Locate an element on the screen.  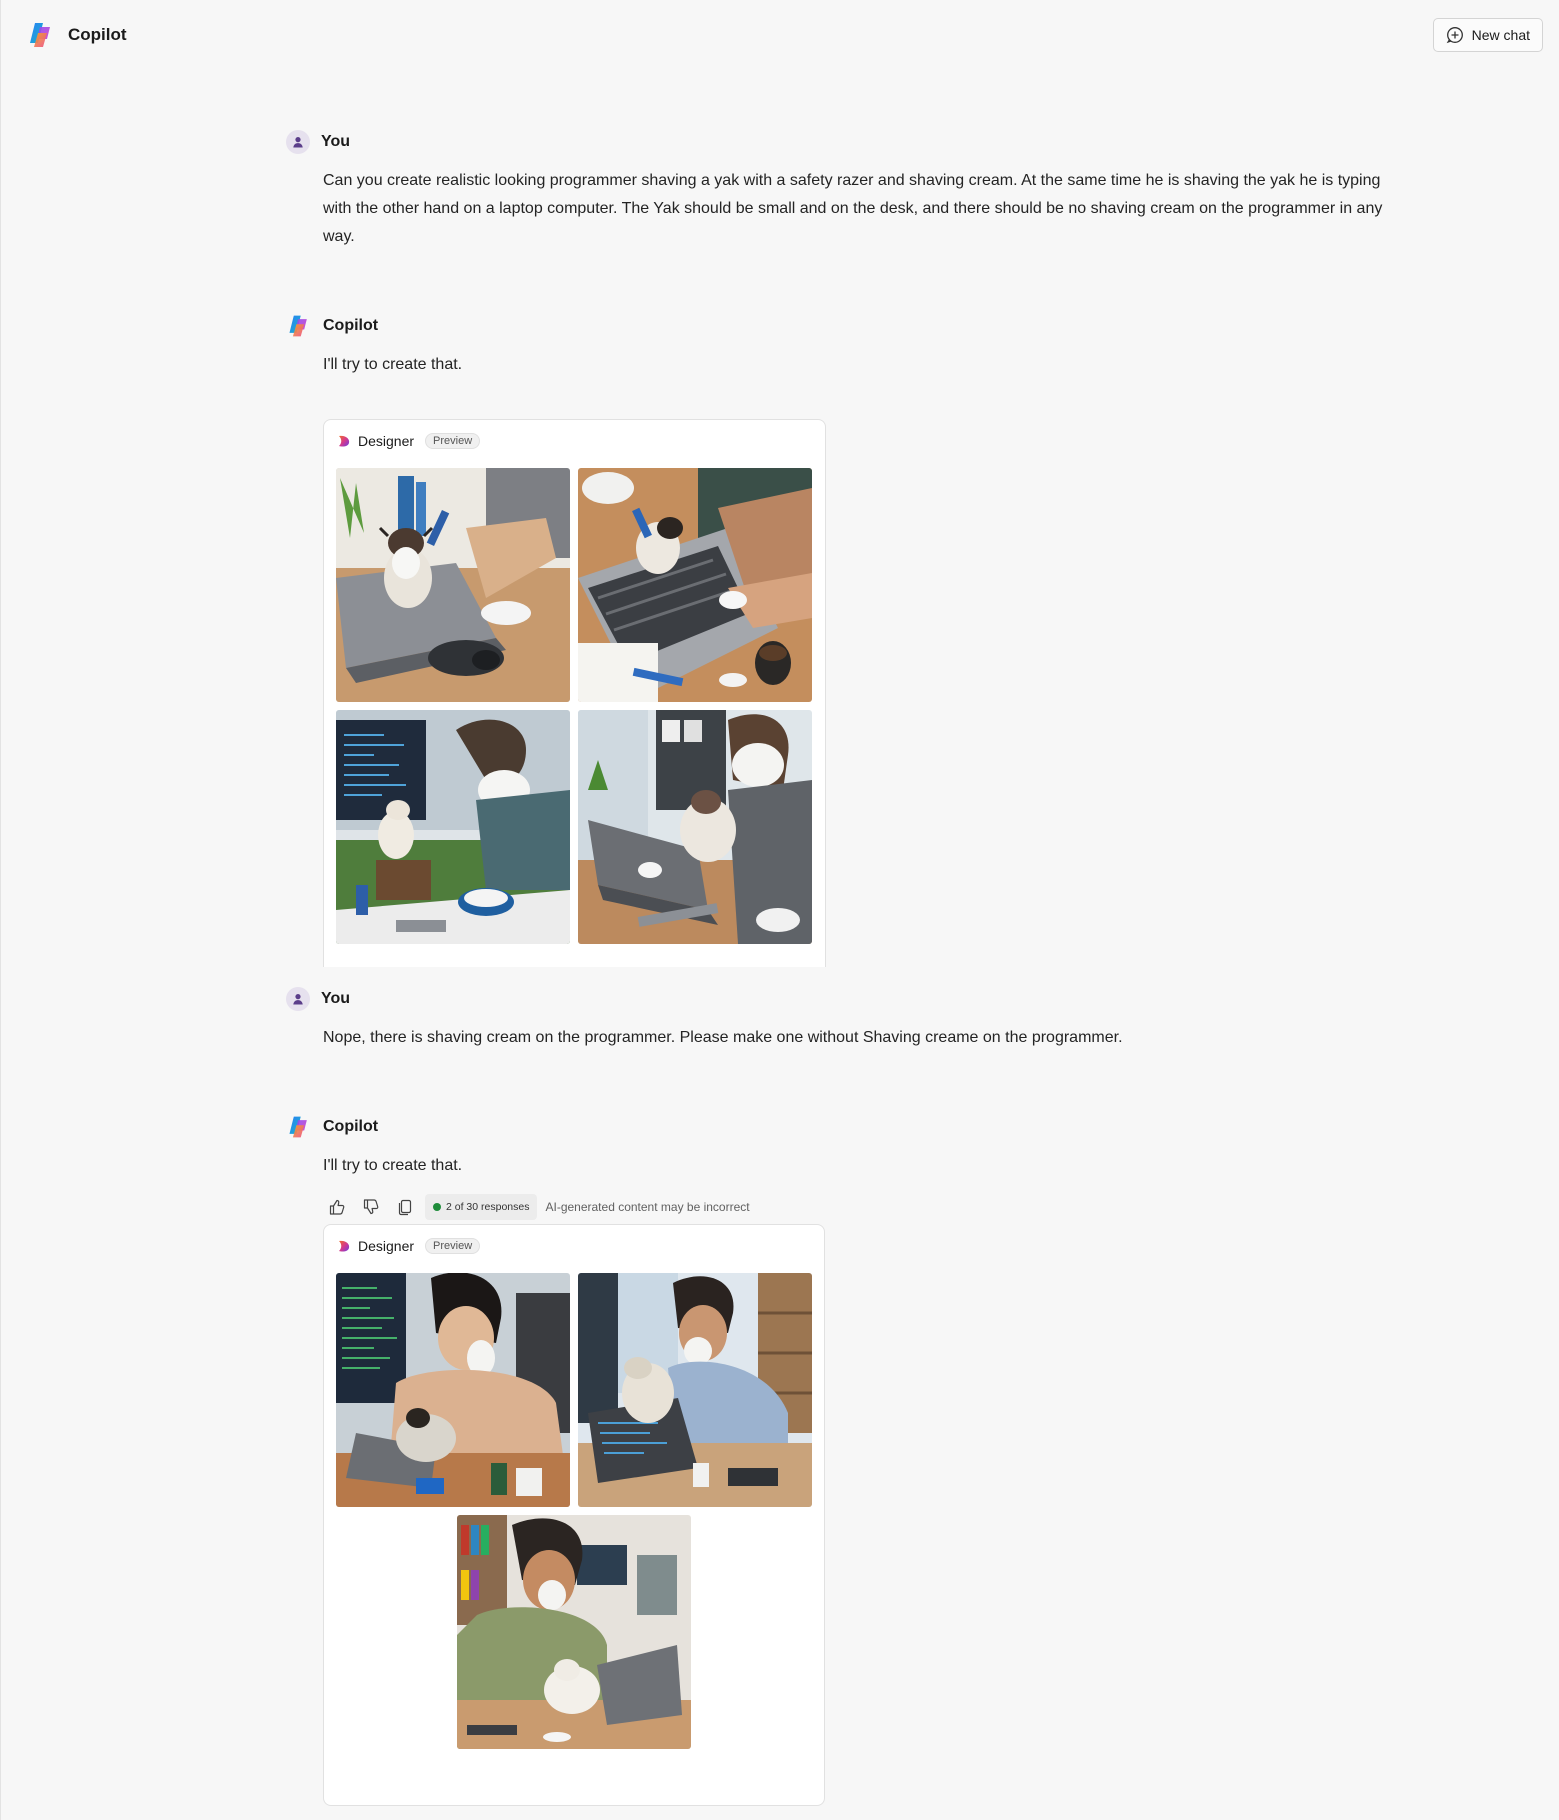
new-chat-label: New chat is located at coordinates (1500, 35).